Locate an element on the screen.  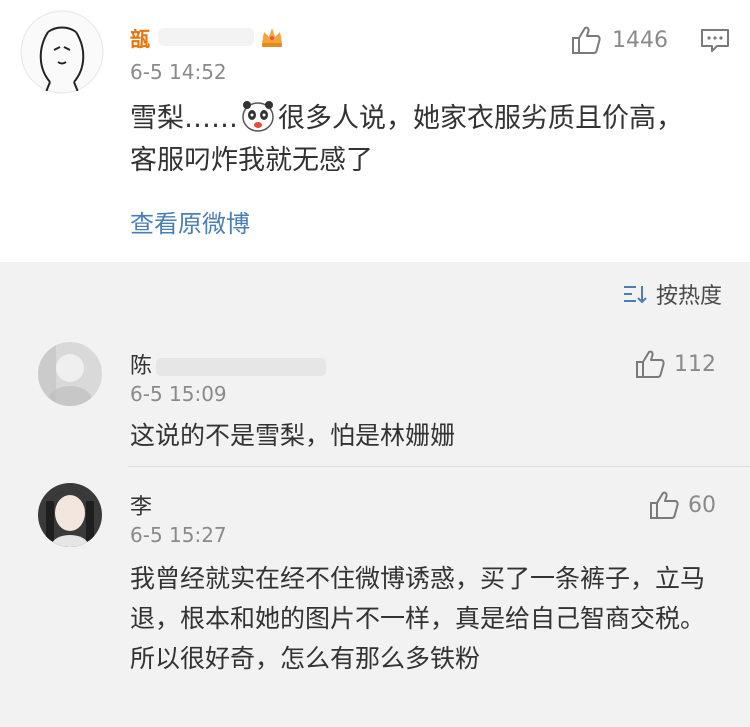
reply-time: 6-5 15:27 is located at coordinates (178, 535).